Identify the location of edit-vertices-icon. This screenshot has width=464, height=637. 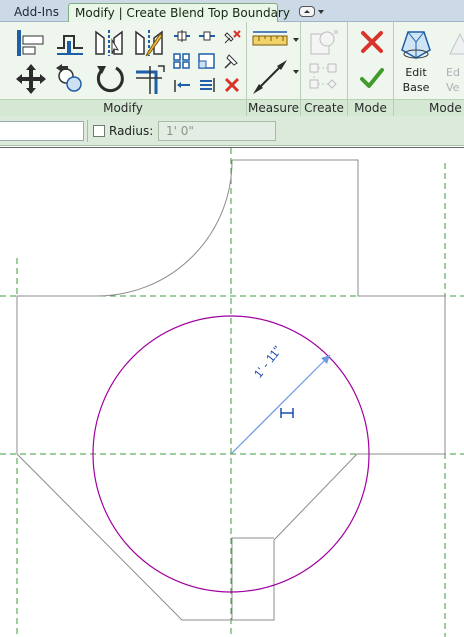
(455, 45).